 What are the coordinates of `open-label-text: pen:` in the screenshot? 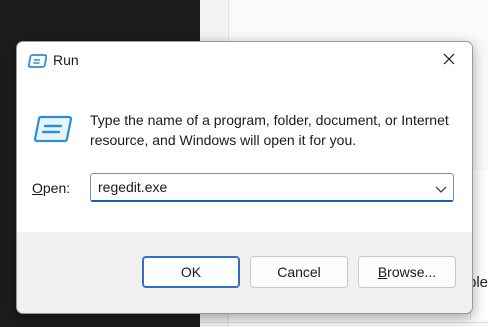 It's located at (56, 188).